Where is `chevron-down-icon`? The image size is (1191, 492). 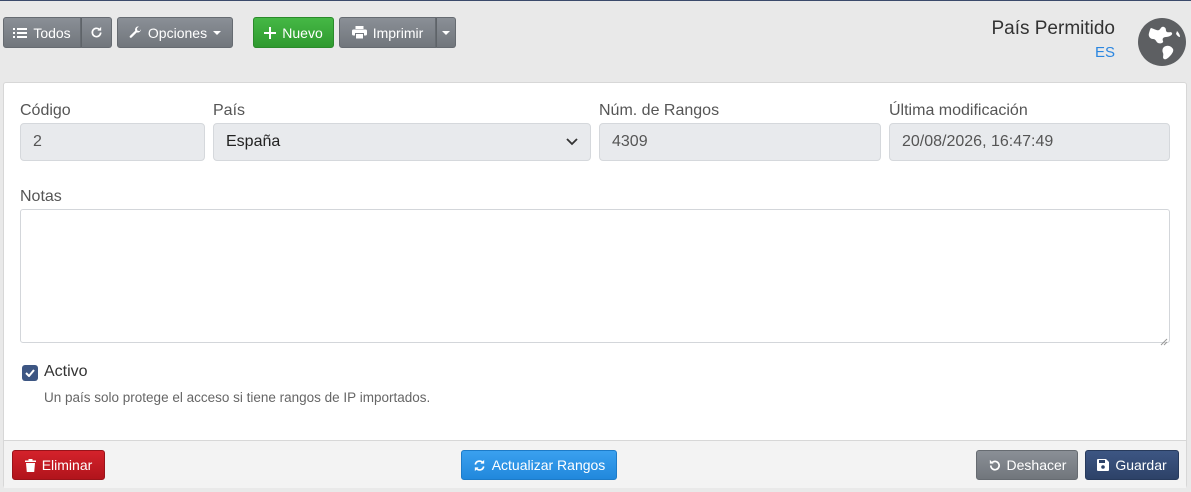 chevron-down-icon is located at coordinates (572, 142).